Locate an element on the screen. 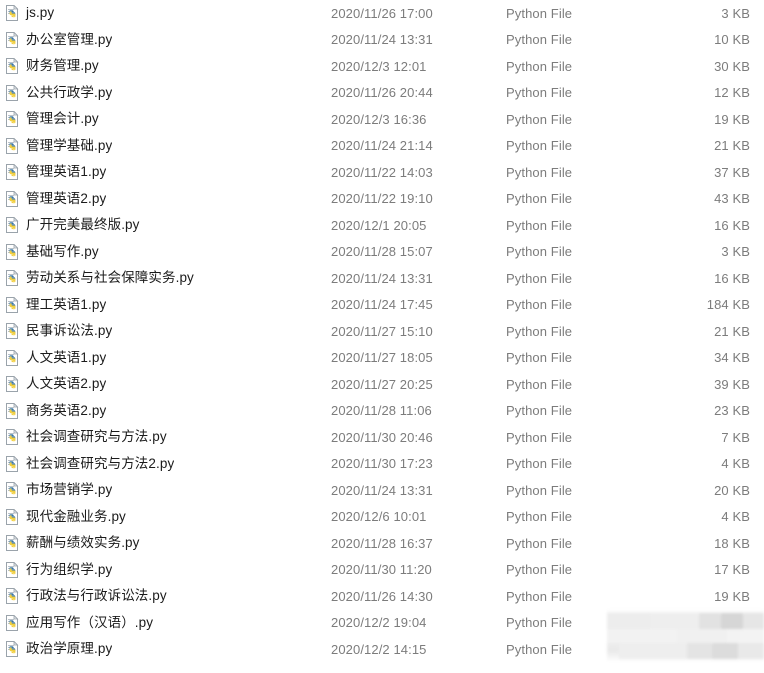  file-name-label: 政治学原理.py is located at coordinates (69, 649).